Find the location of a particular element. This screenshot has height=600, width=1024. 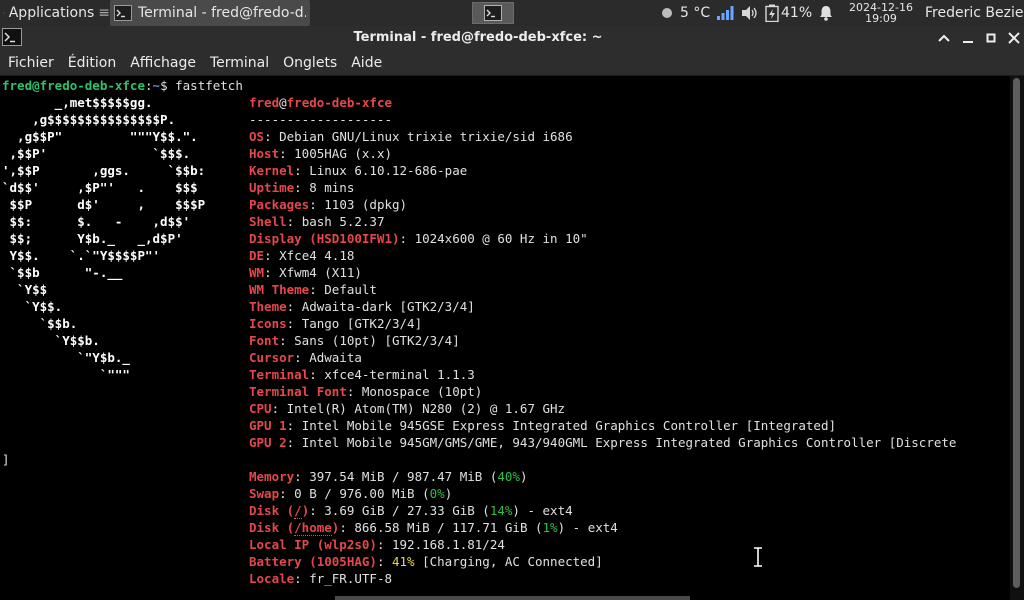

prompt-symbol: $ is located at coordinates (164, 85).